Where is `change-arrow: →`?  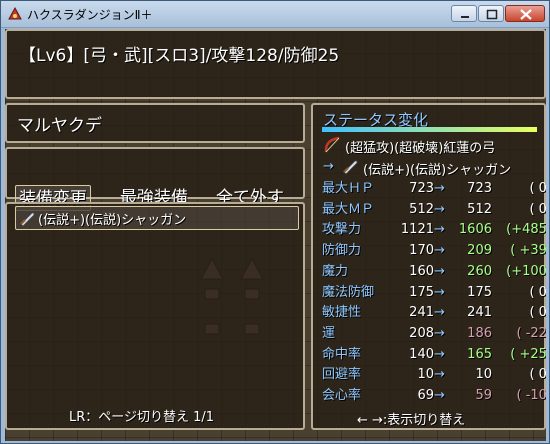
change-arrow: → is located at coordinates (328, 166).